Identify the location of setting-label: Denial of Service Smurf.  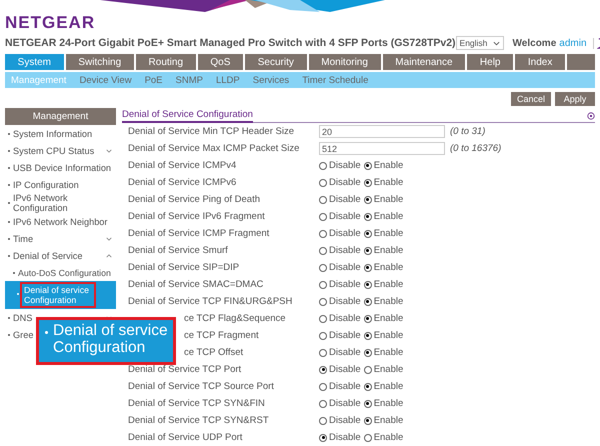
(178, 250).